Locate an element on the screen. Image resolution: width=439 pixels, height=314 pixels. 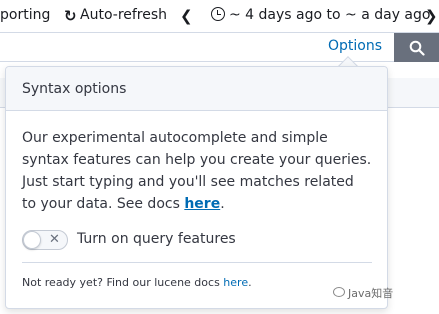
chevron-left-icon: ❮ is located at coordinates (186, 16).